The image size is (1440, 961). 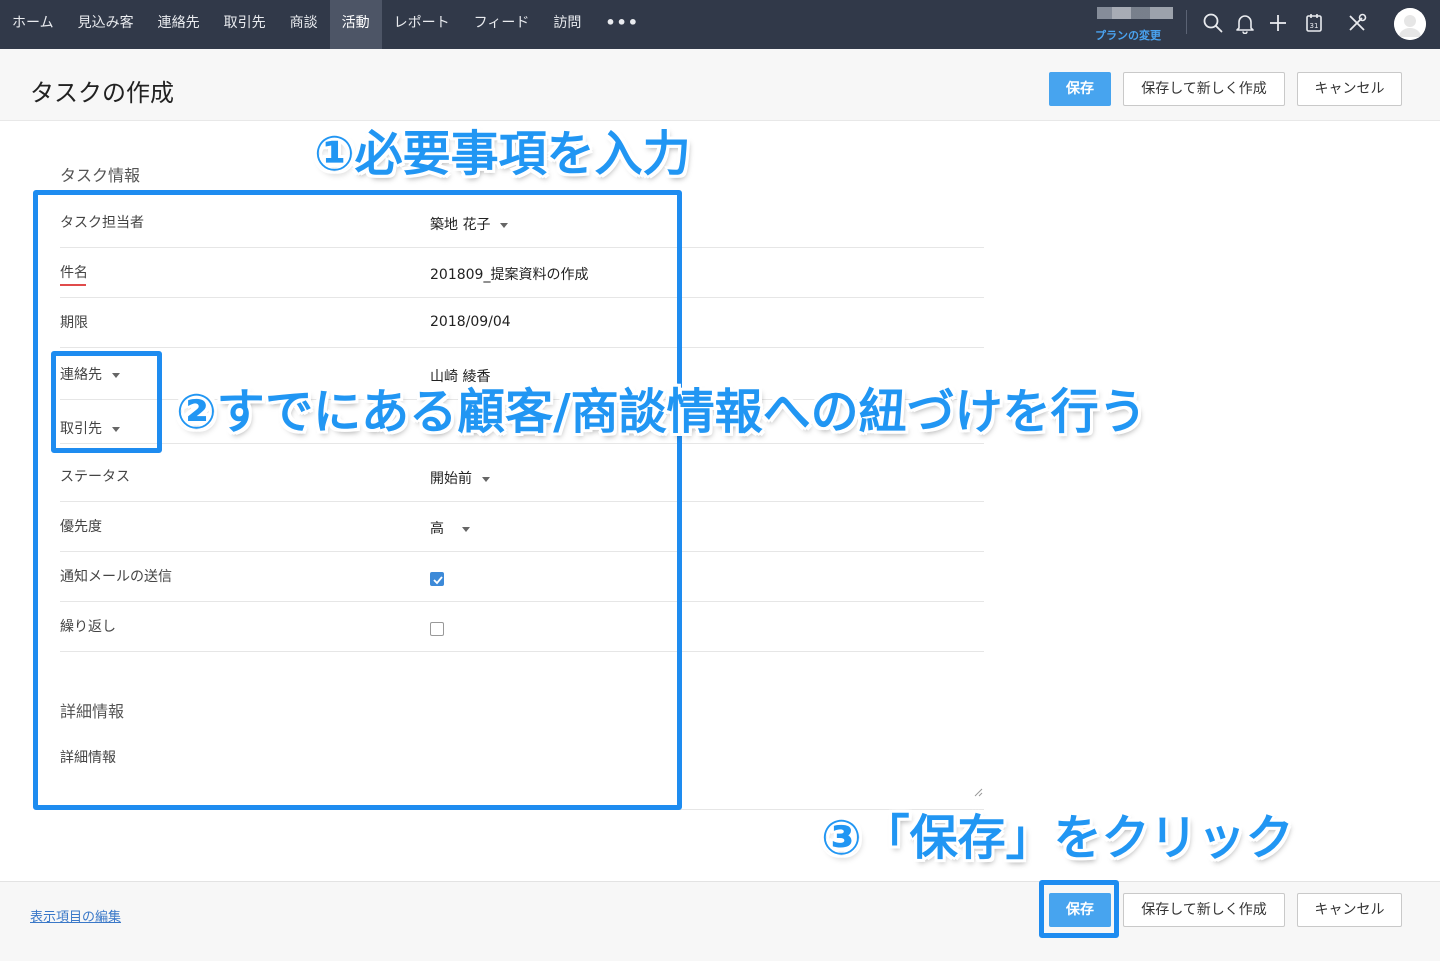 What do you see at coordinates (1213, 23) in the screenshot?
I see `search-icon` at bounding box center [1213, 23].